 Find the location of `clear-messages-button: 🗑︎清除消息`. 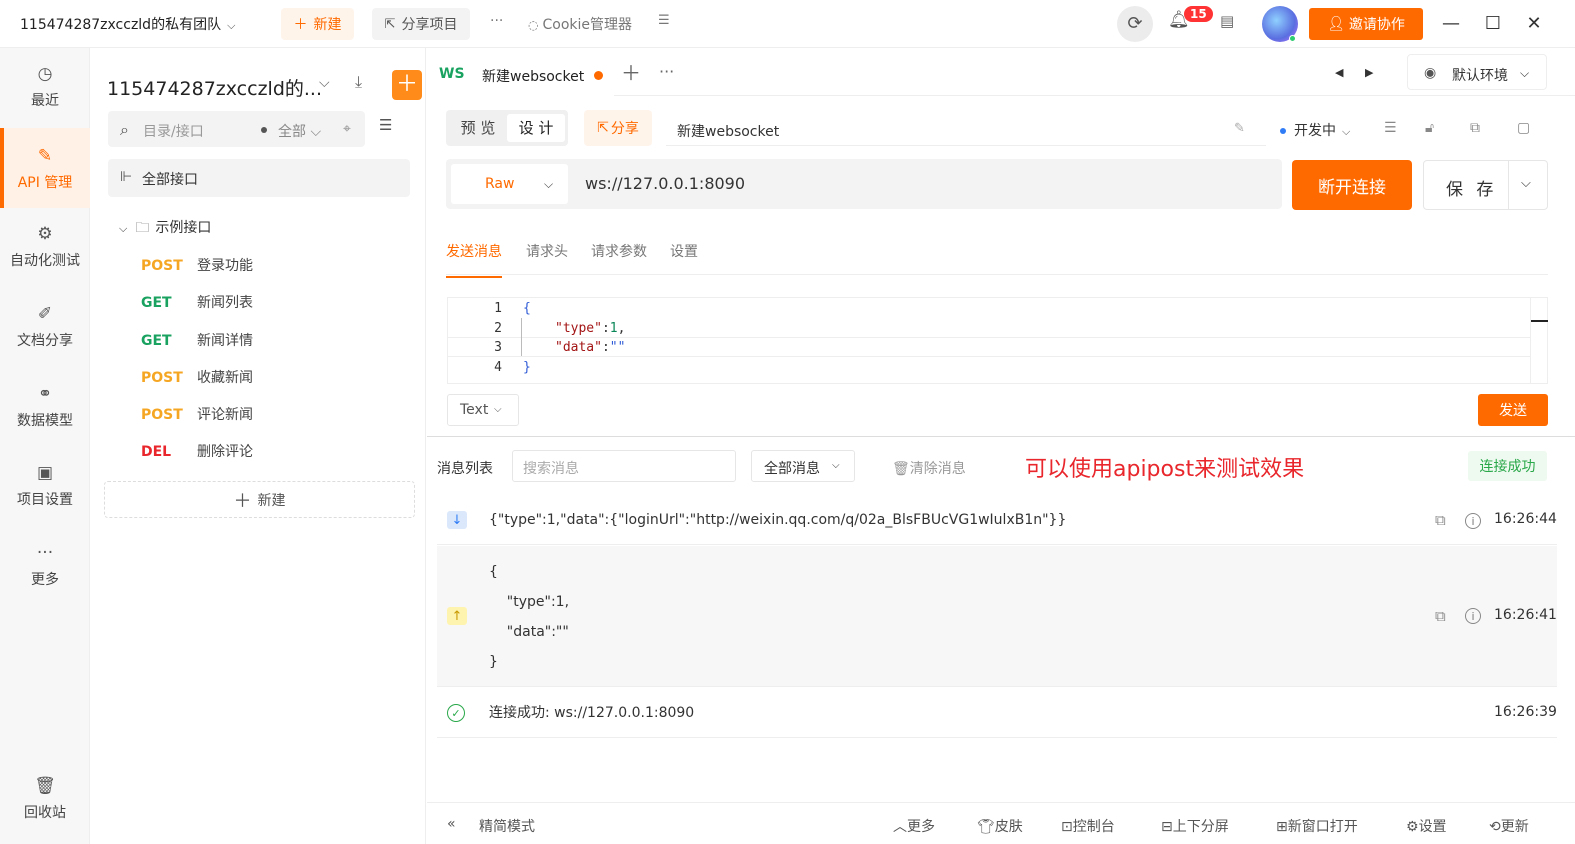

clear-messages-button: 🗑︎清除消息 is located at coordinates (929, 468).